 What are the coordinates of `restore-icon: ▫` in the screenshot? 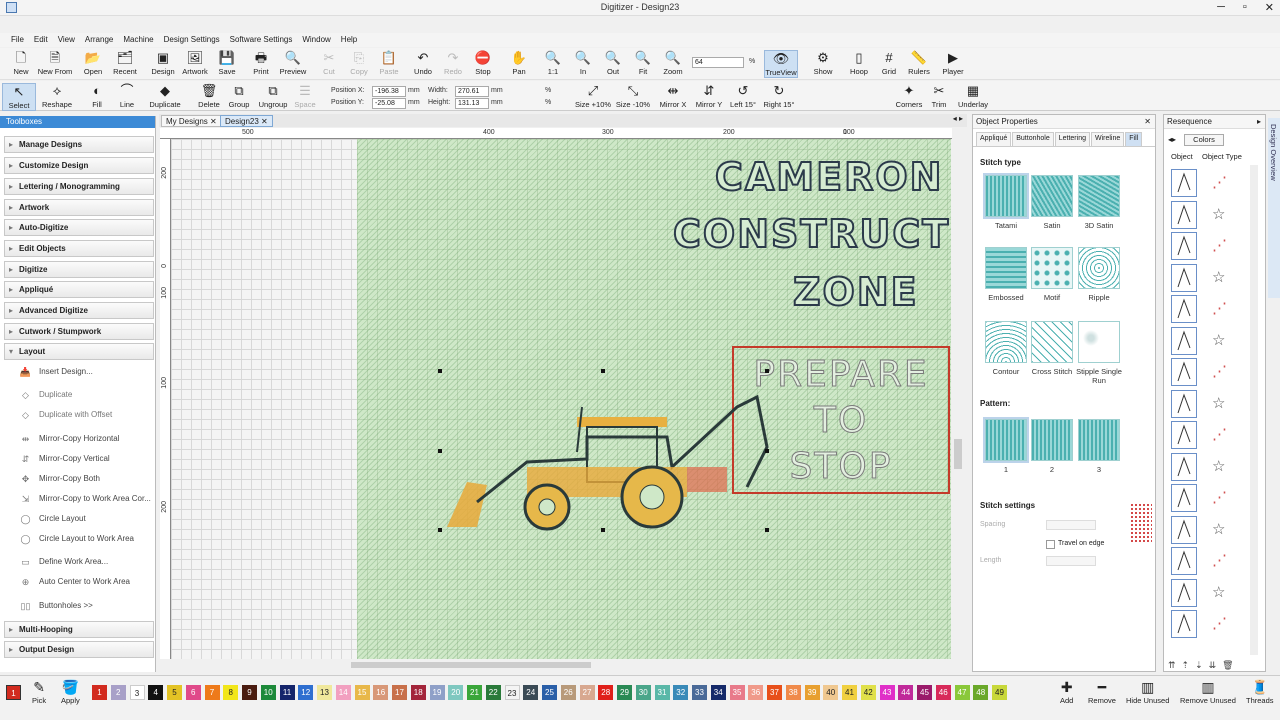 It's located at (1245, 7).